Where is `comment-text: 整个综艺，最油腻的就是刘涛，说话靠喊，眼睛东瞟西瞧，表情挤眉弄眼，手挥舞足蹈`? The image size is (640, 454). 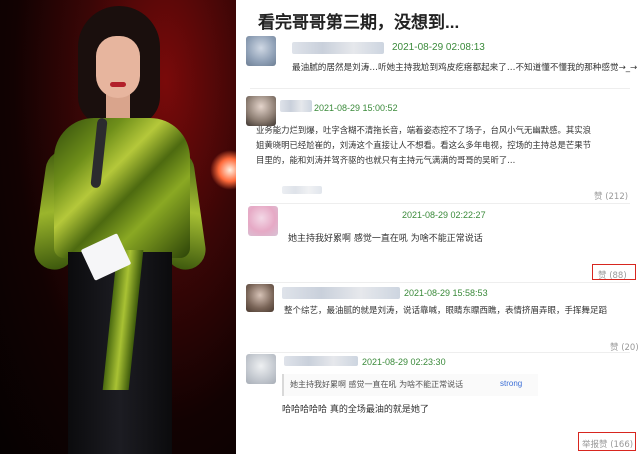
comment-text: 整个综艺，最油腻的就是刘涛，说话靠喊，眼睛东瞟西瞧，表情挤眉弄眼，手挥舞足蹈 is located at coordinates (446, 311).